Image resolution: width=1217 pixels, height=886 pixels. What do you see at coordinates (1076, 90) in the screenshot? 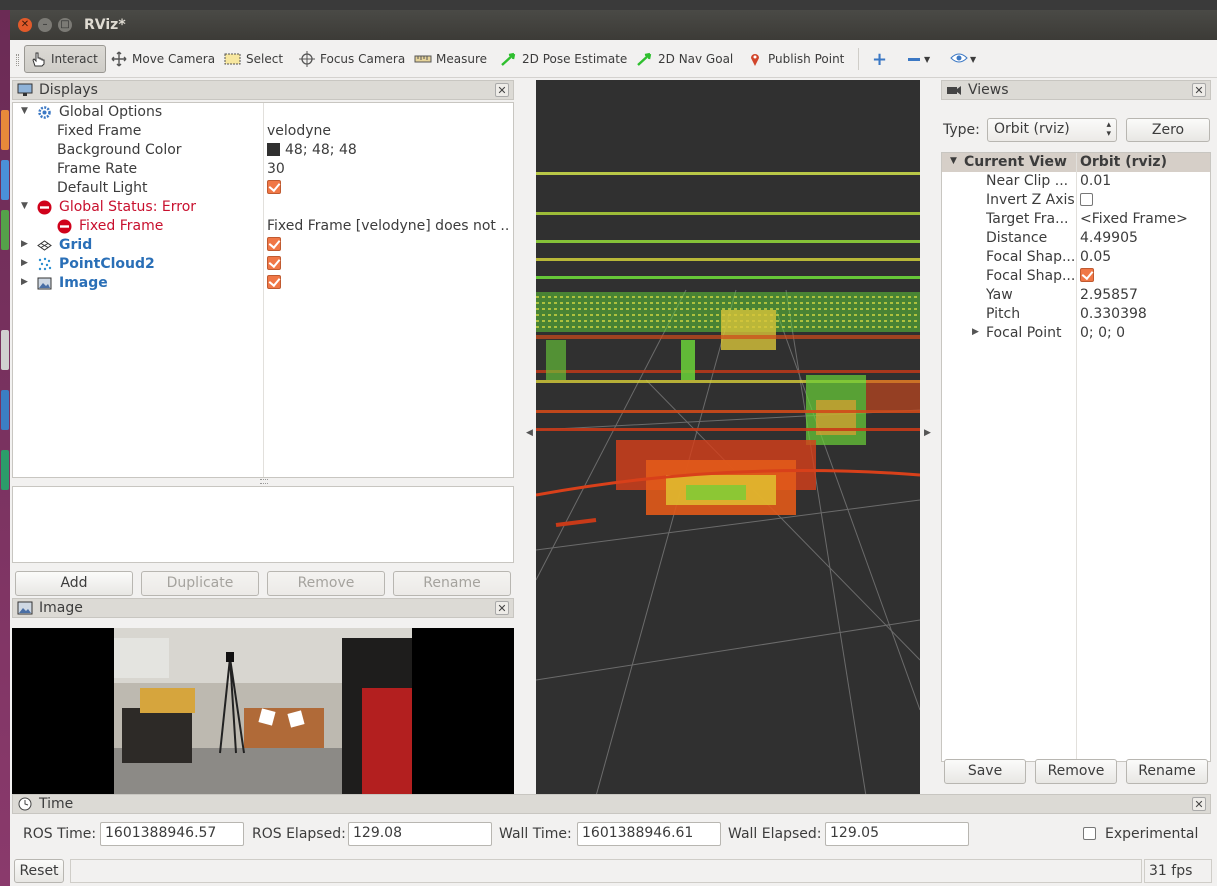
I see `views-panel-header: Views ✕` at bounding box center [1076, 90].